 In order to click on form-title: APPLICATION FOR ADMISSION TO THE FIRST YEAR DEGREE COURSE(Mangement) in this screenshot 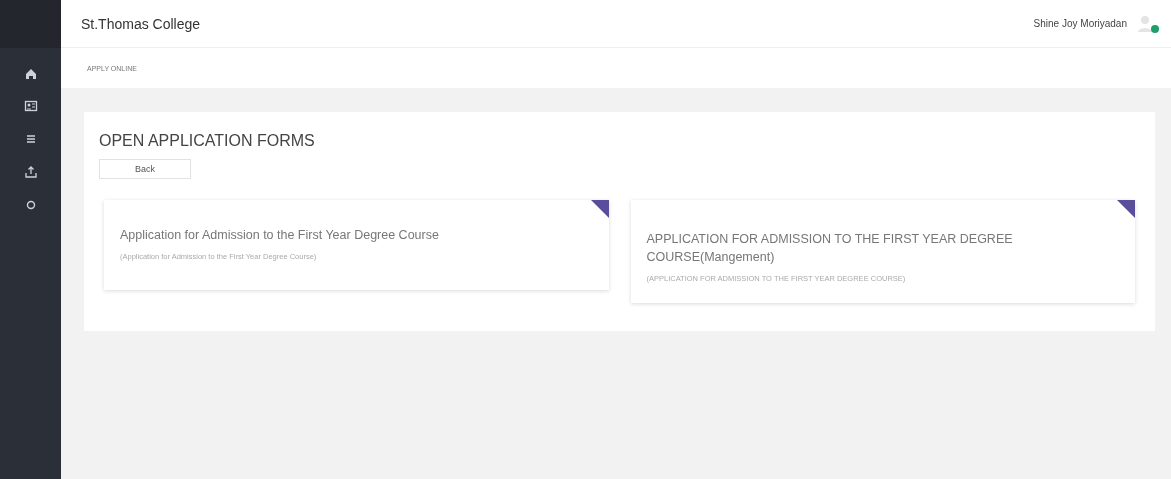, I will do `click(830, 248)`.